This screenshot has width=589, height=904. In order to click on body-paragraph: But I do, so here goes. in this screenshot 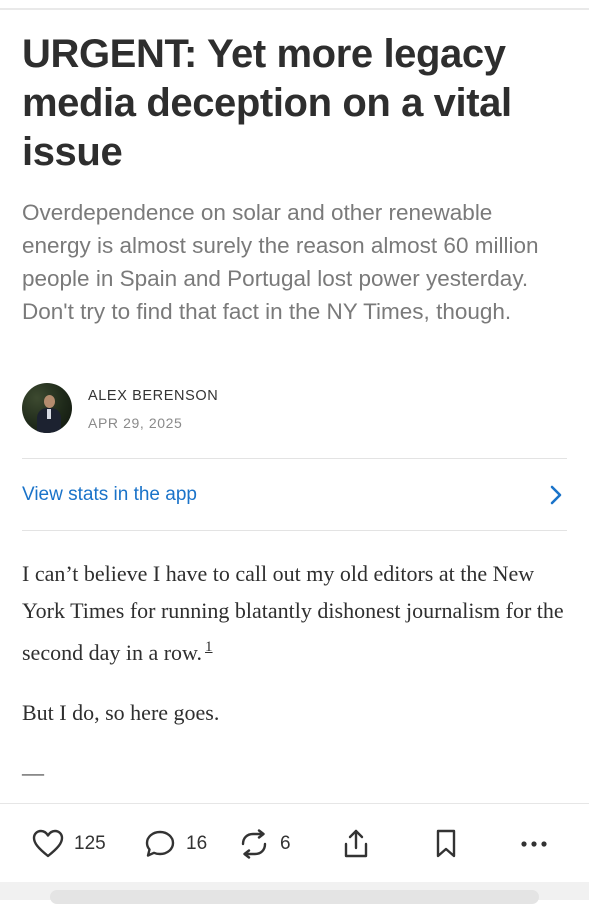, I will do `click(121, 712)`.